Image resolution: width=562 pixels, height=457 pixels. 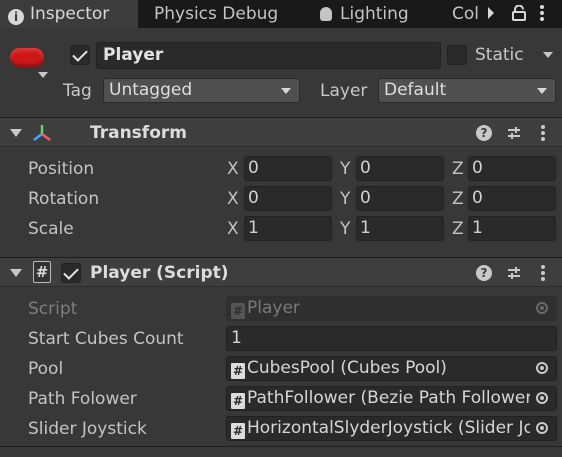 I want to click on static-label: Static, so click(x=499, y=55).